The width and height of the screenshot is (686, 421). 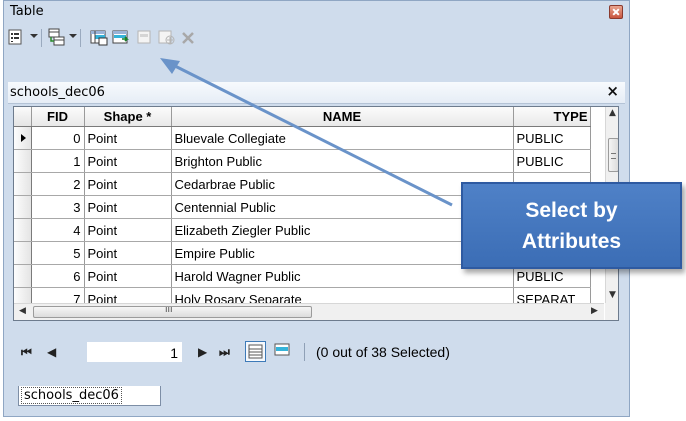 I want to click on cell-fid: 2, so click(x=58, y=184).